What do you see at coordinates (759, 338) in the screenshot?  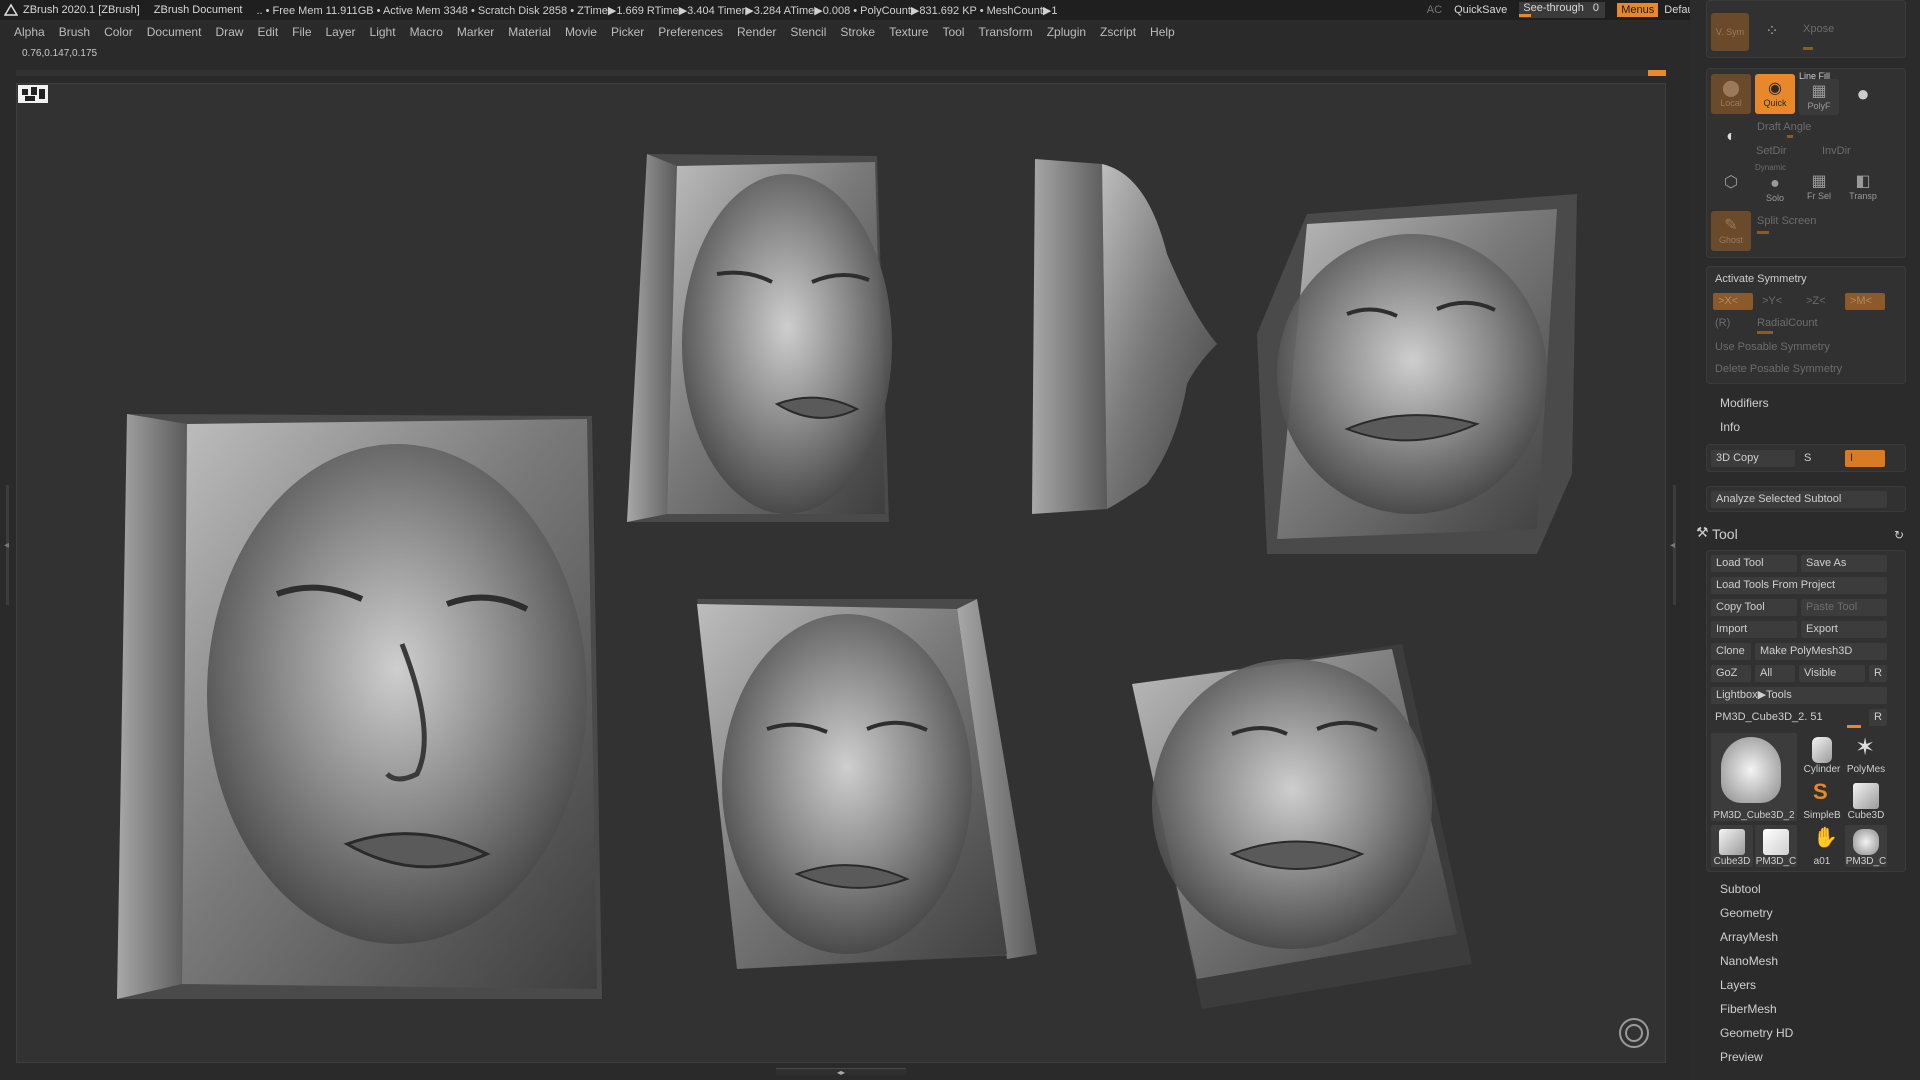 I see `sculpt-face-top-center` at bounding box center [759, 338].